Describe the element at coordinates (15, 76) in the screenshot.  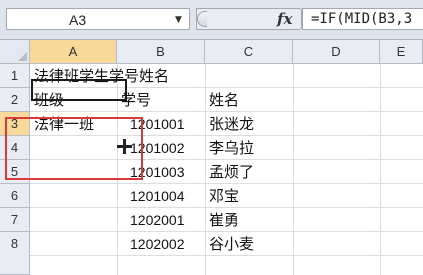
I see `row-header-1: 1` at that location.